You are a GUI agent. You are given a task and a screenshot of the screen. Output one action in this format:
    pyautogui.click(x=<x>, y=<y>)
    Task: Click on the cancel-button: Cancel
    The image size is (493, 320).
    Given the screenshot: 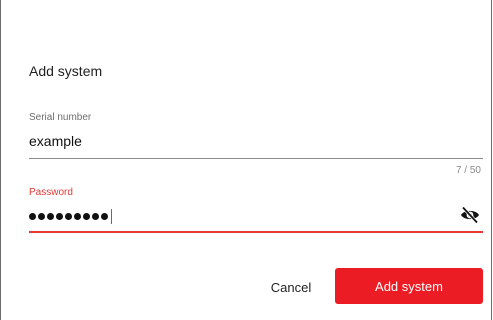 What is the action you would take?
    pyautogui.click(x=291, y=287)
    